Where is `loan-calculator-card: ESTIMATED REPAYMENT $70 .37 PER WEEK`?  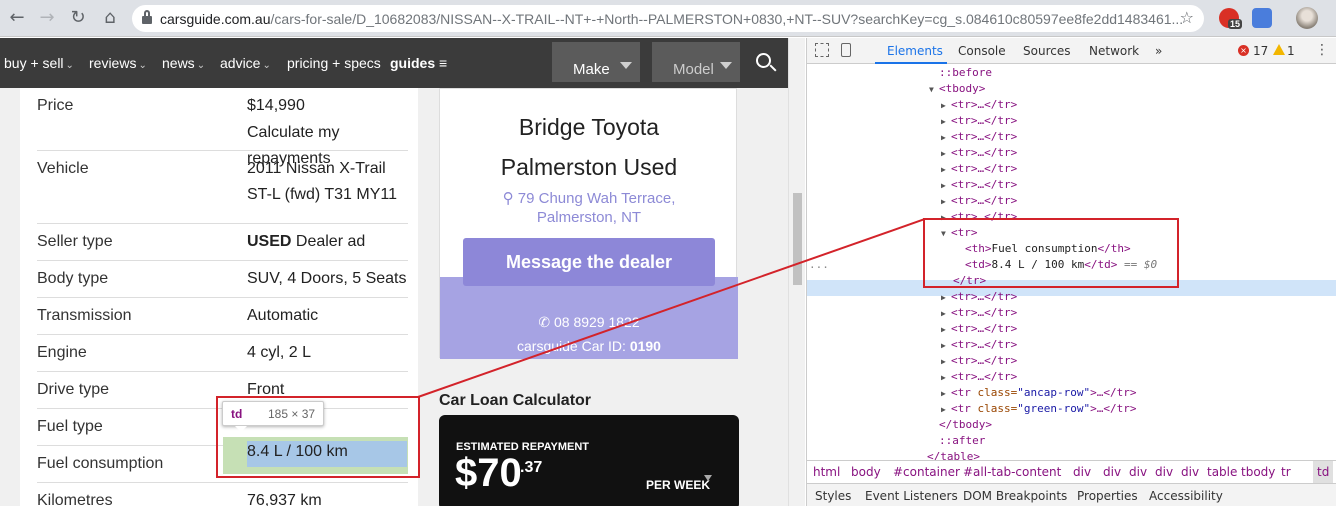
loan-calculator-card: ESTIMATED REPAYMENT $70 .37 PER WEEK is located at coordinates (589, 460).